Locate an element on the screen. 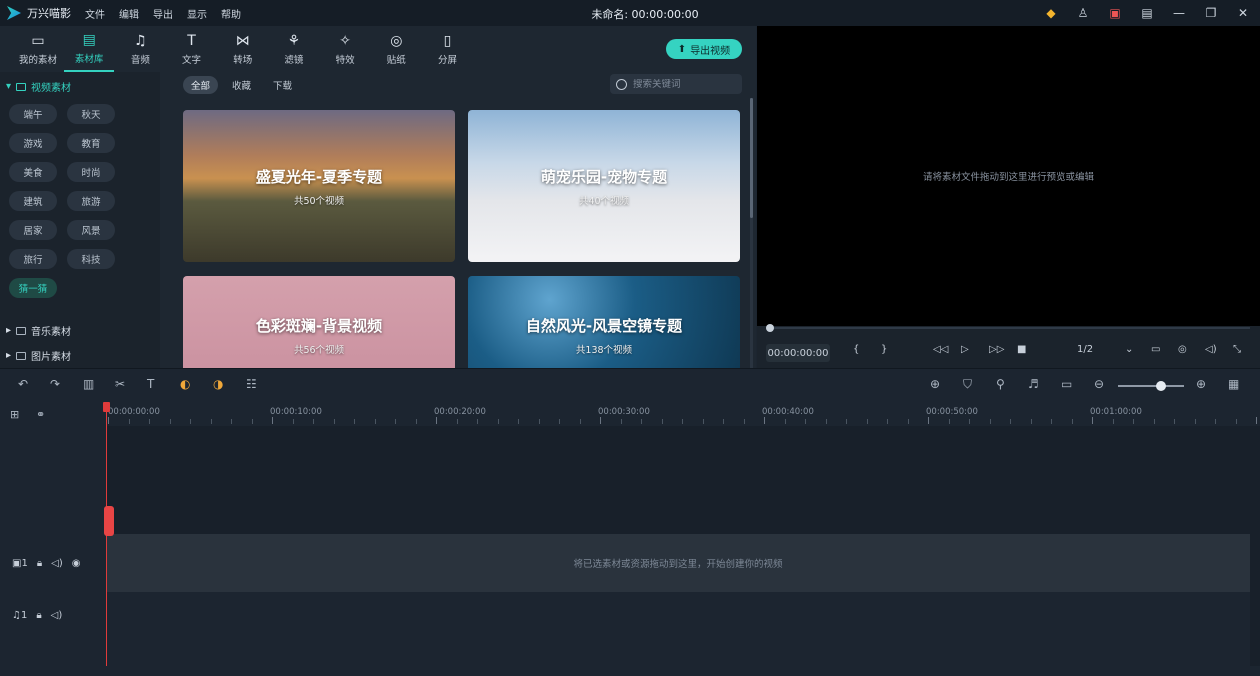 This screenshot has height=676, width=1260. playhead-marker is located at coordinates (109, 521).